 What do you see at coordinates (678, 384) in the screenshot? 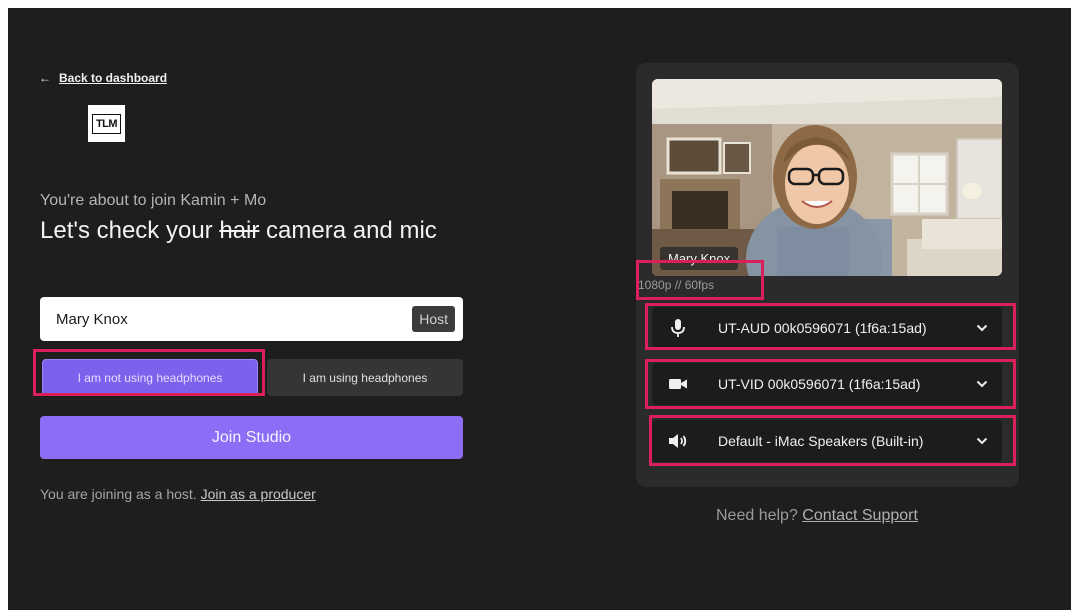
I see `camera-icon` at bounding box center [678, 384].